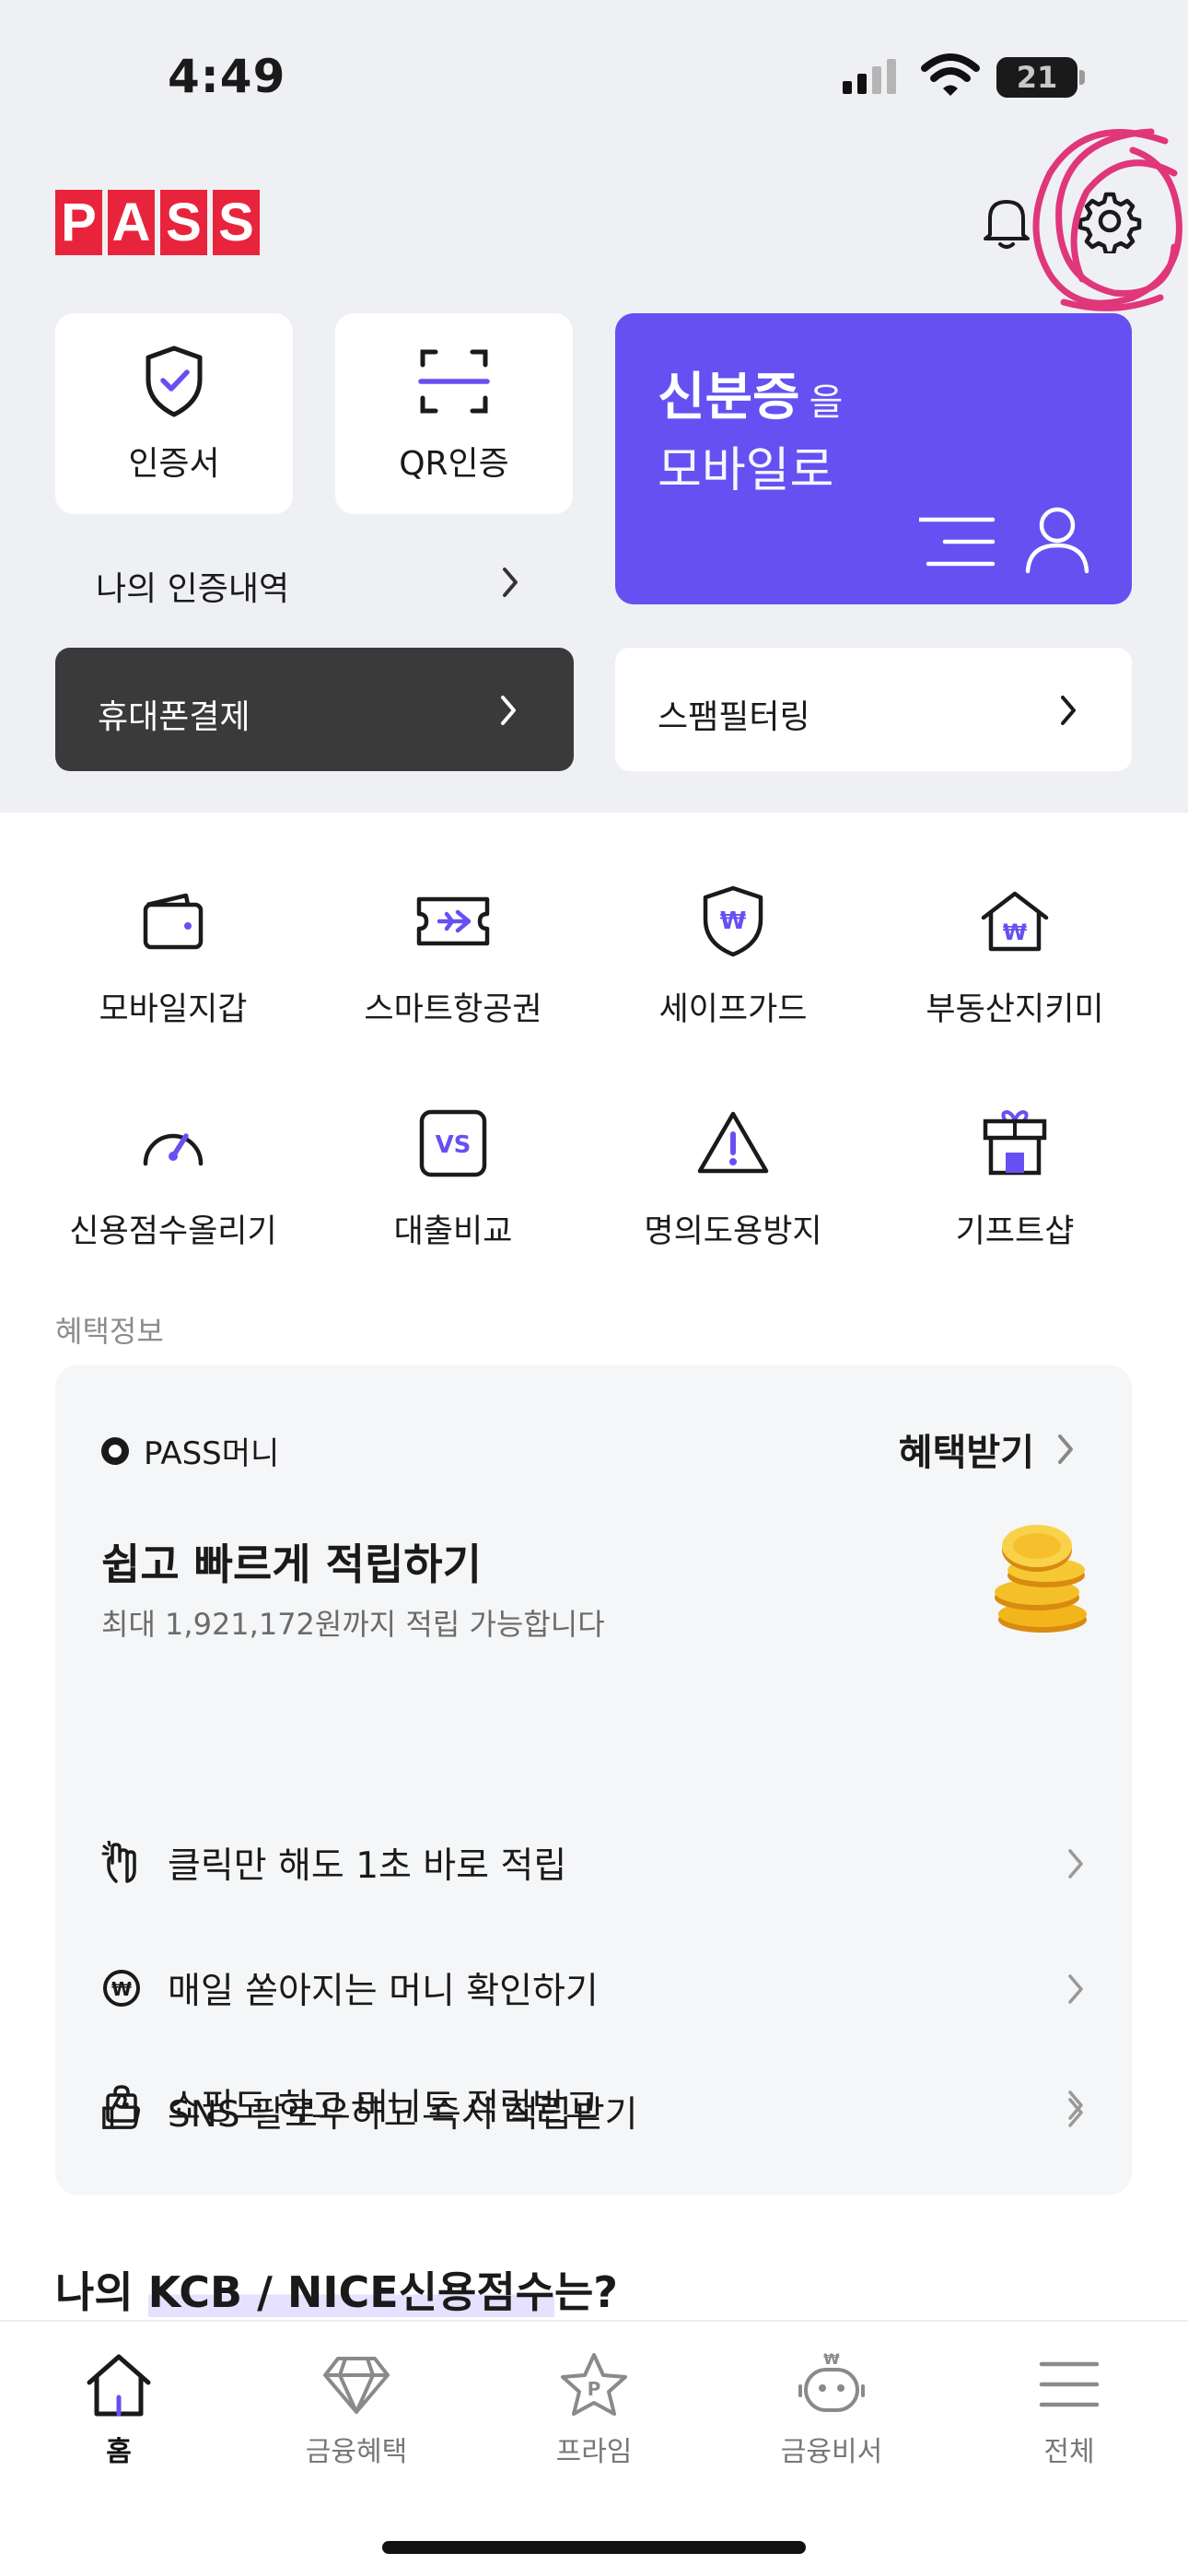 This screenshot has height=2576, width=1188. I want to click on section-label-benefits: 혜택정보, so click(109, 1331).